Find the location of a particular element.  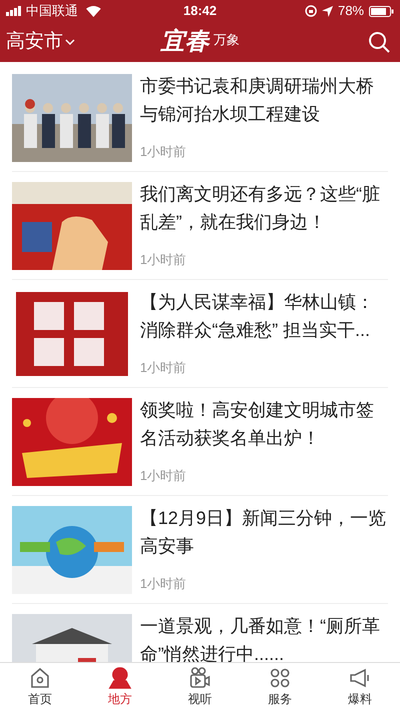

tab-bar-item: 地方 is located at coordinates (120, 686).